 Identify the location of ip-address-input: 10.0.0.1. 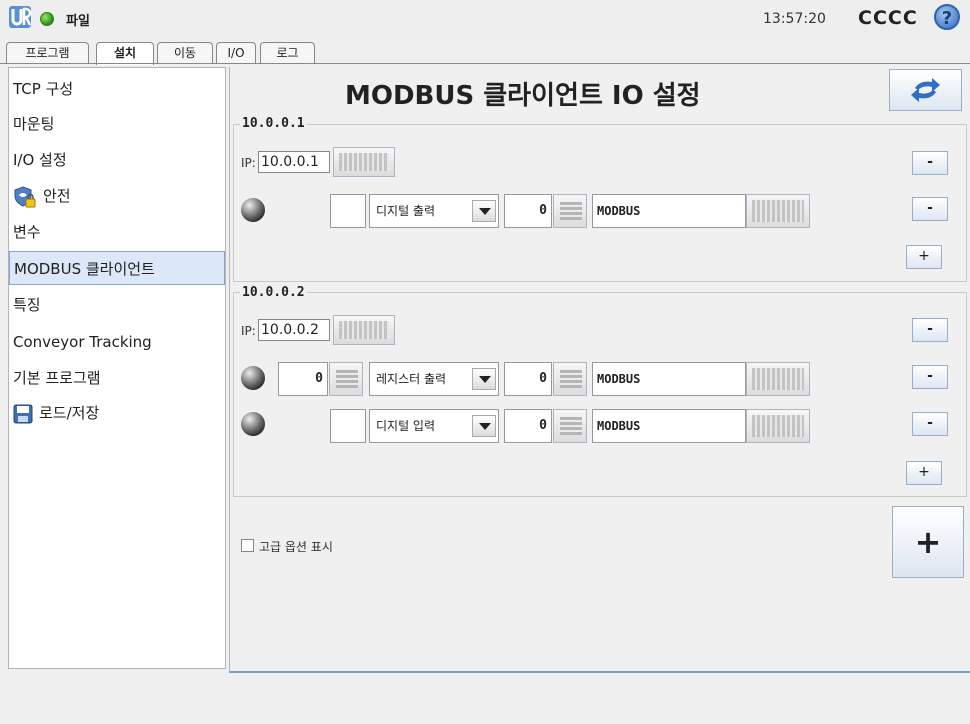
(294, 162).